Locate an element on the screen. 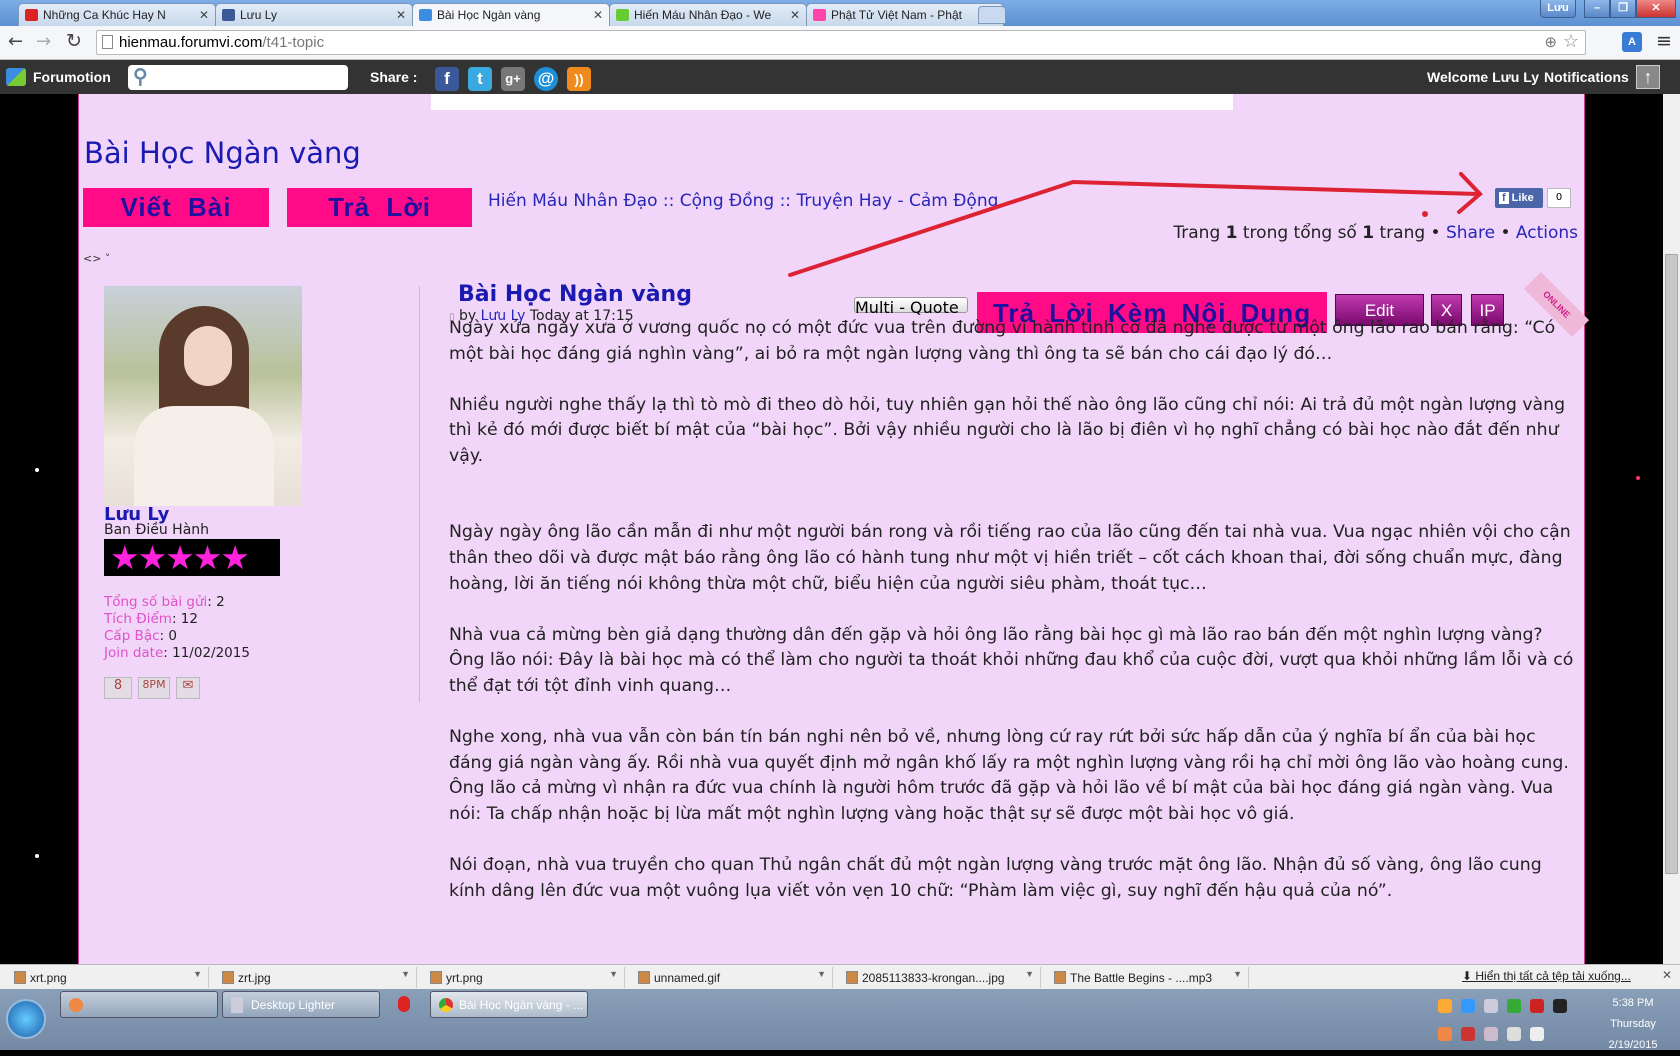  star-decoration is located at coordinates (37, 470).